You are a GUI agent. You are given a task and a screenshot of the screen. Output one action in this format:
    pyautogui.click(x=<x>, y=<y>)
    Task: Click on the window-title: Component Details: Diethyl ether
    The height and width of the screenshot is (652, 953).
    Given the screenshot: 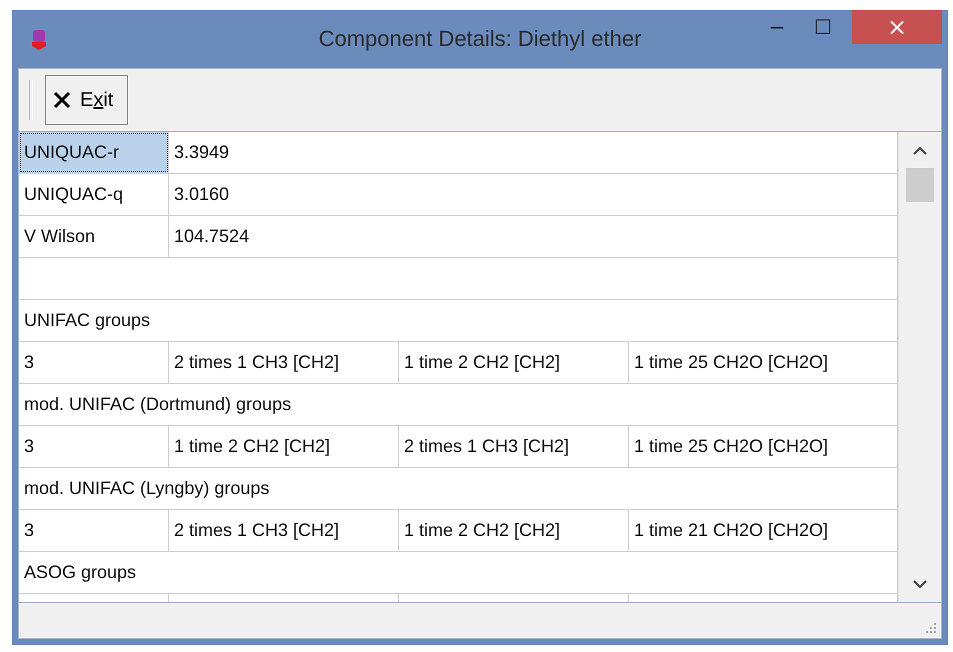 What is the action you would take?
    pyautogui.click(x=480, y=39)
    